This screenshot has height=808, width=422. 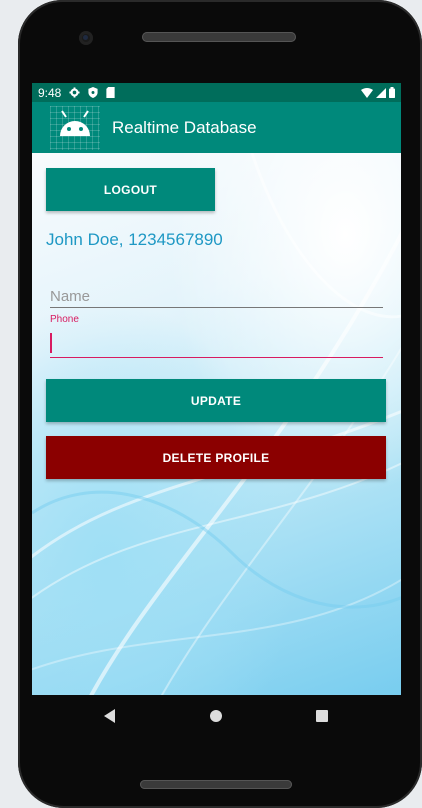 I want to click on app-bar: Realtime Database, so click(x=216, y=127).